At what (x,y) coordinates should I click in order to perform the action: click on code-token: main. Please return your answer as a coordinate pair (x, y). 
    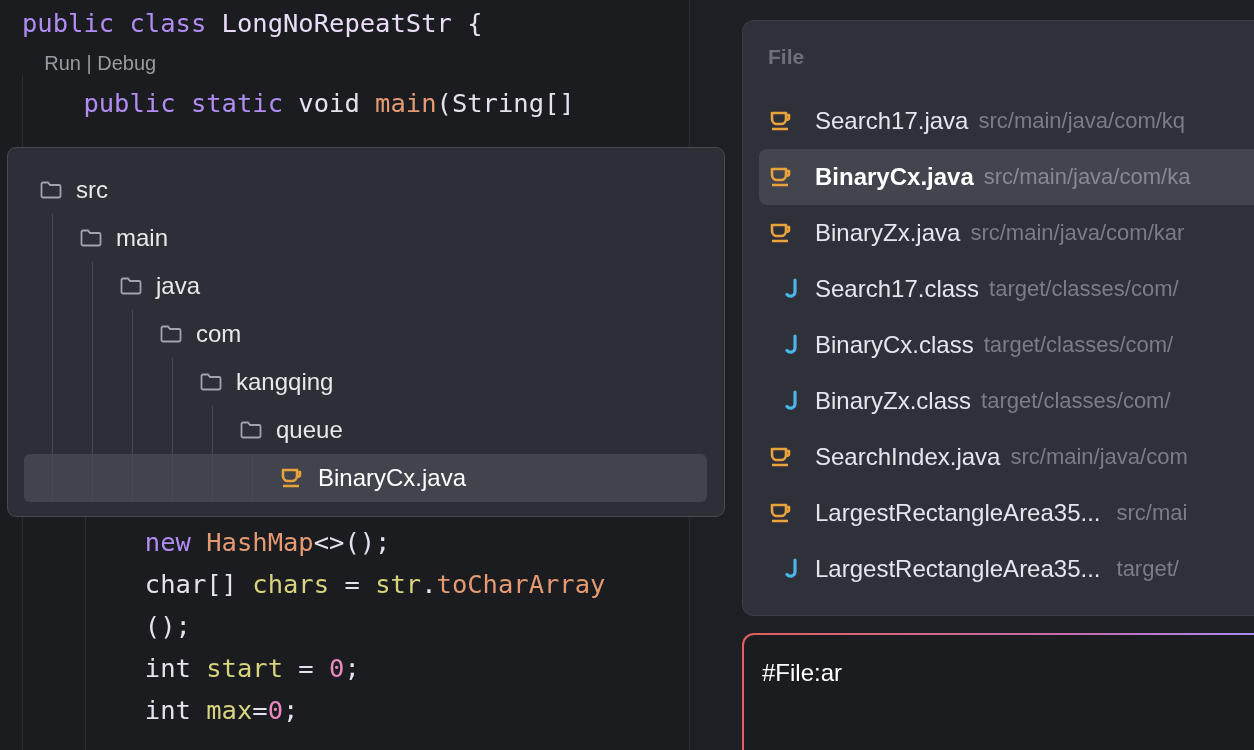
    Looking at the image, I should click on (406, 103).